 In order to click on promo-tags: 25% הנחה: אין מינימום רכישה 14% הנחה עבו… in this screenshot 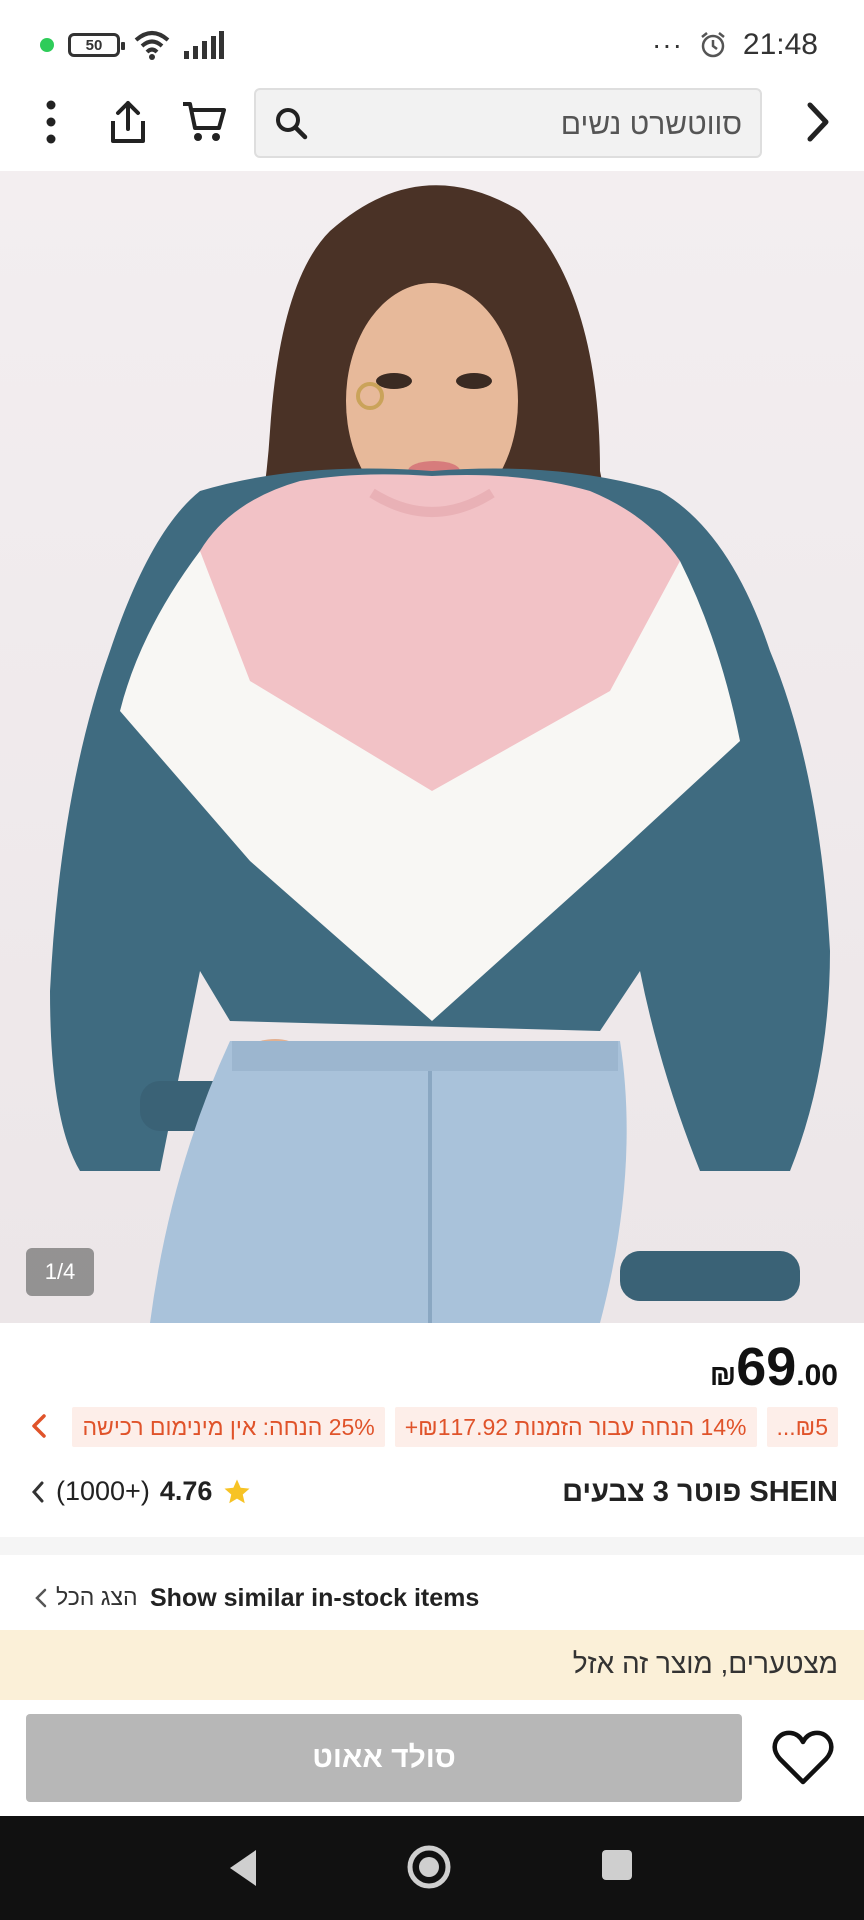, I will do `click(455, 1427)`.